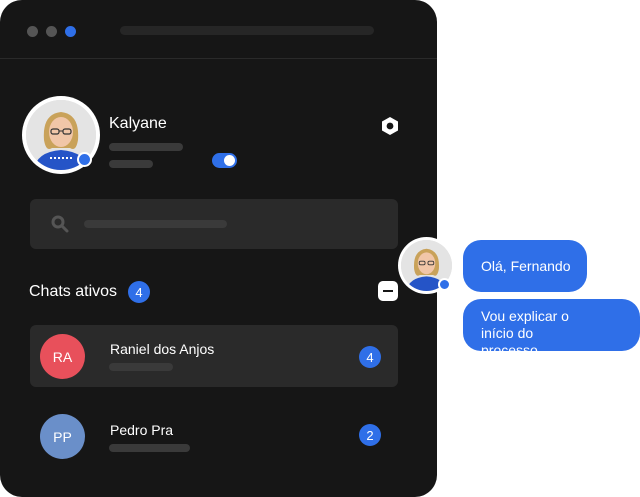  What do you see at coordinates (155, 224) in the screenshot?
I see `search-placeholder` at bounding box center [155, 224].